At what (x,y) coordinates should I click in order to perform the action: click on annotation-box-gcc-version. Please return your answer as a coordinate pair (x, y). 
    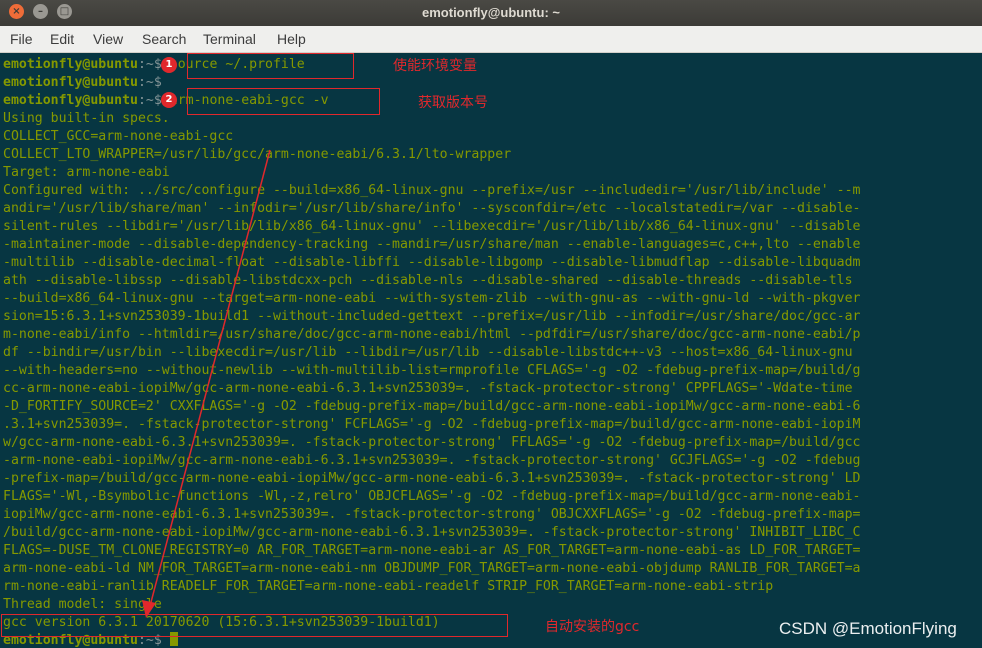
    Looking at the image, I should click on (254, 625).